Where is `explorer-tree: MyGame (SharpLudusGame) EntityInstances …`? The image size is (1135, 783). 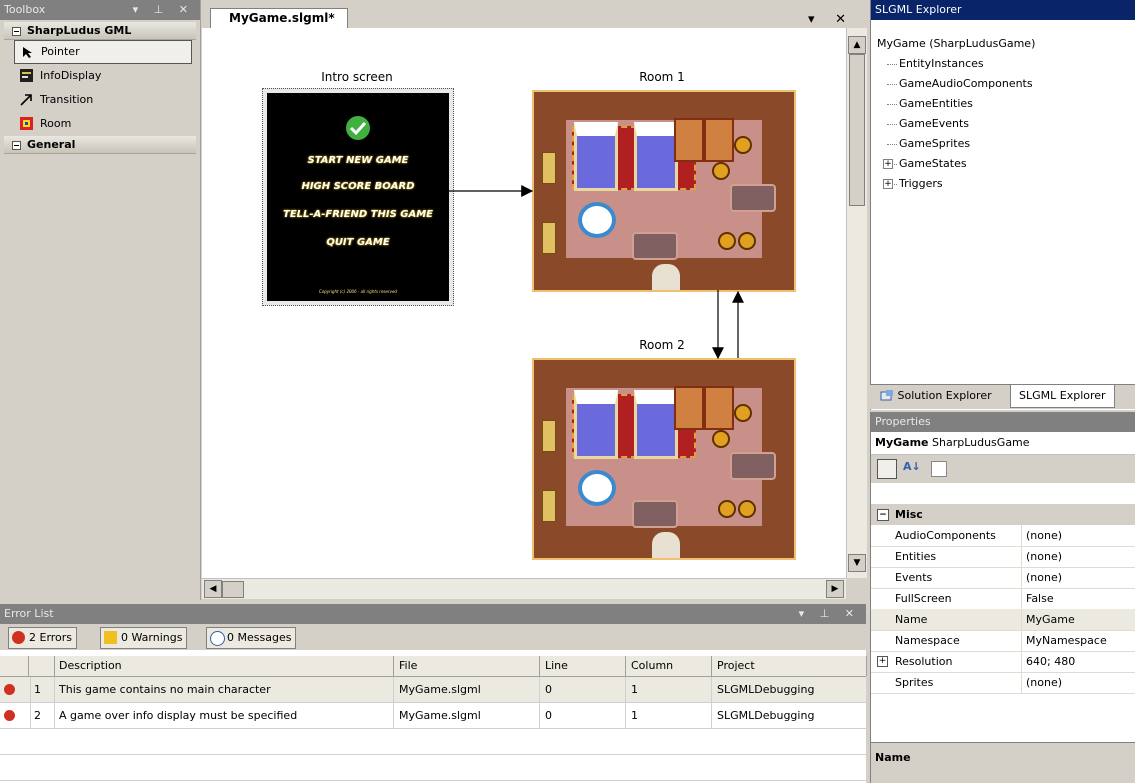
explorer-tree: MyGame (SharpLudusGame) EntityInstances … is located at coordinates (956, 114).